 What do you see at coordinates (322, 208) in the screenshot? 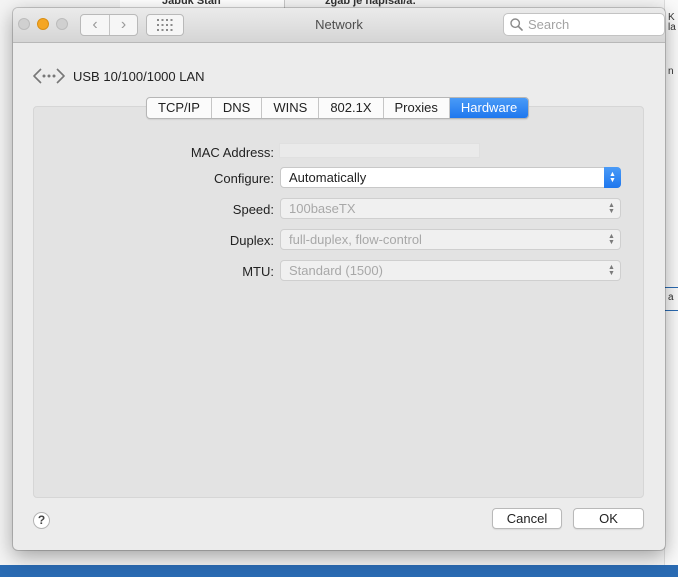
I see `speed-value: 100baseTX` at bounding box center [322, 208].